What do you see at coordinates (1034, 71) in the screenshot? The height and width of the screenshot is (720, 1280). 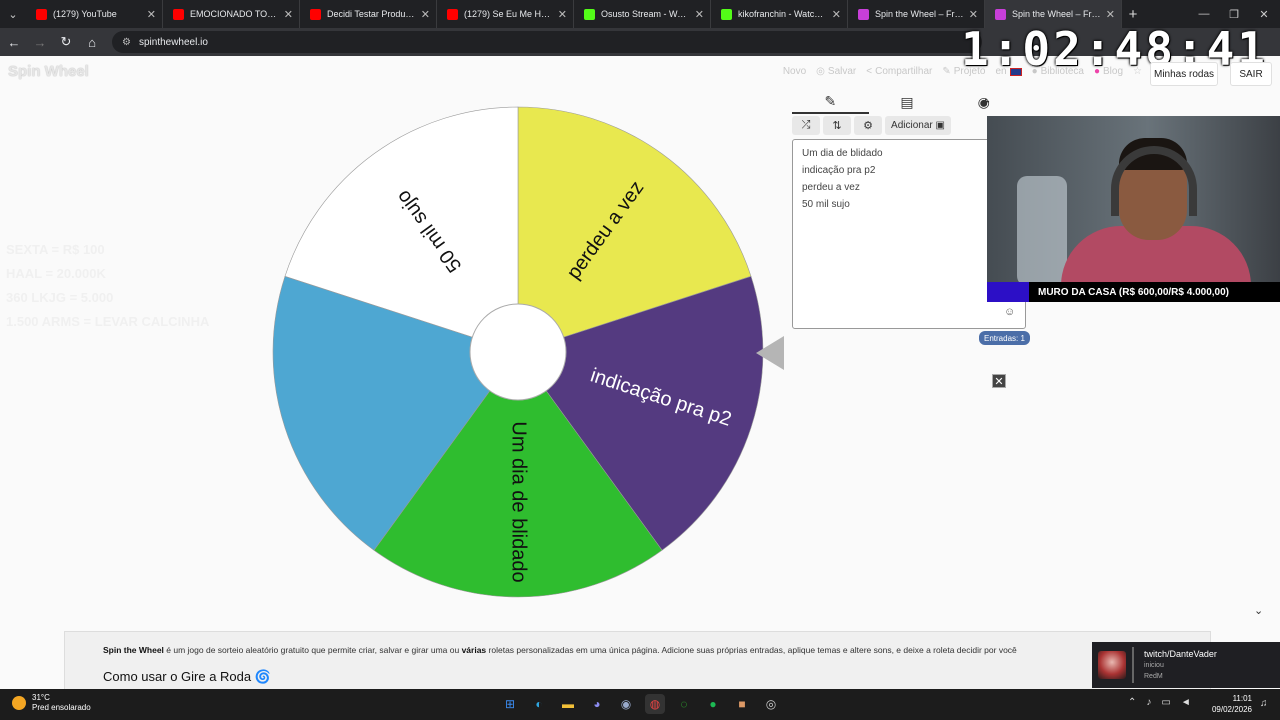 I see `library-icon: ●` at bounding box center [1034, 71].